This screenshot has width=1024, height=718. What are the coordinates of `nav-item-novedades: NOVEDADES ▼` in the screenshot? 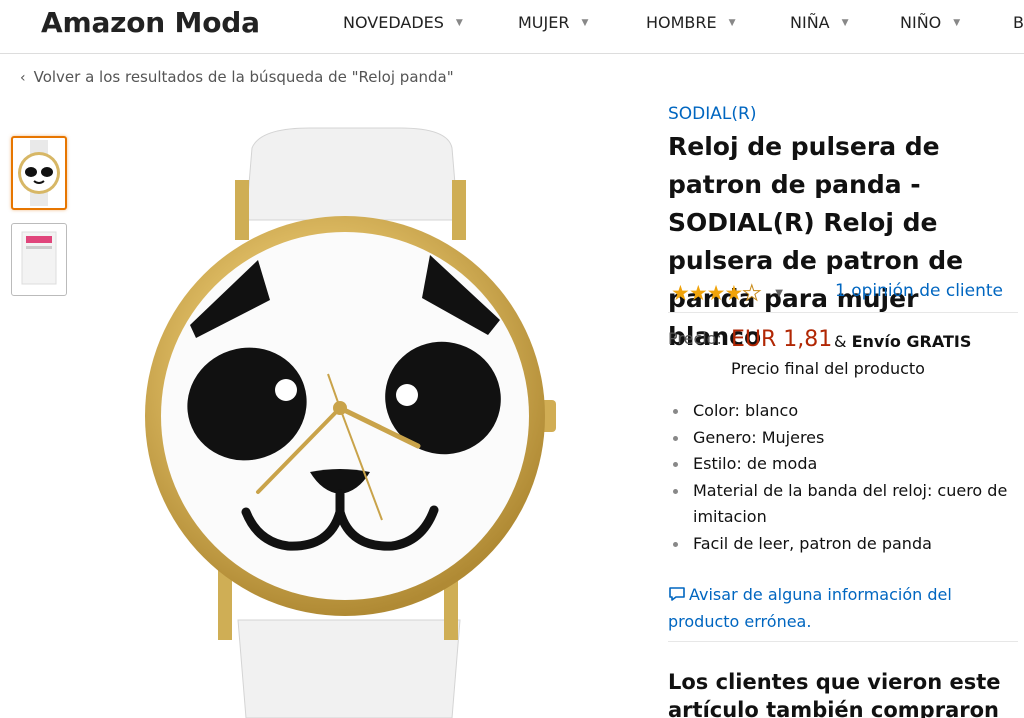 It's located at (403, 22).